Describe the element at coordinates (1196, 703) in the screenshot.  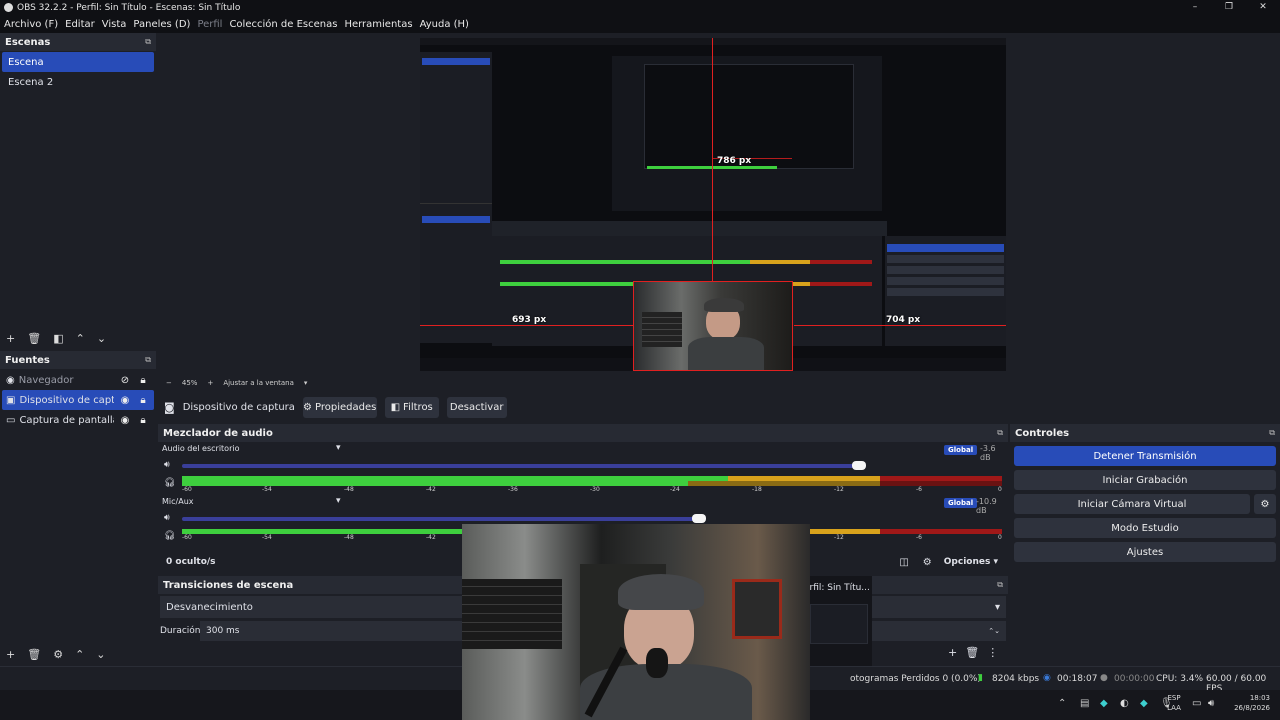
I see `network-icon: ▭` at that location.